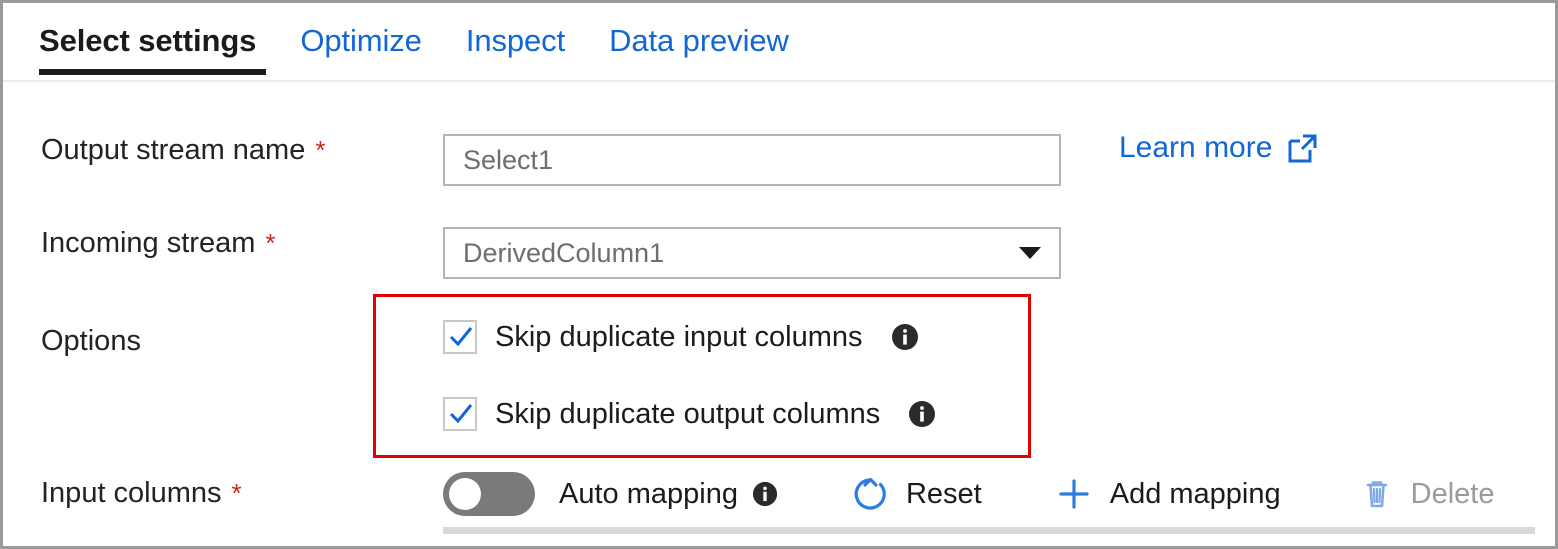 The image size is (1558, 549). What do you see at coordinates (1302, 148) in the screenshot?
I see `external-link-icon` at bounding box center [1302, 148].